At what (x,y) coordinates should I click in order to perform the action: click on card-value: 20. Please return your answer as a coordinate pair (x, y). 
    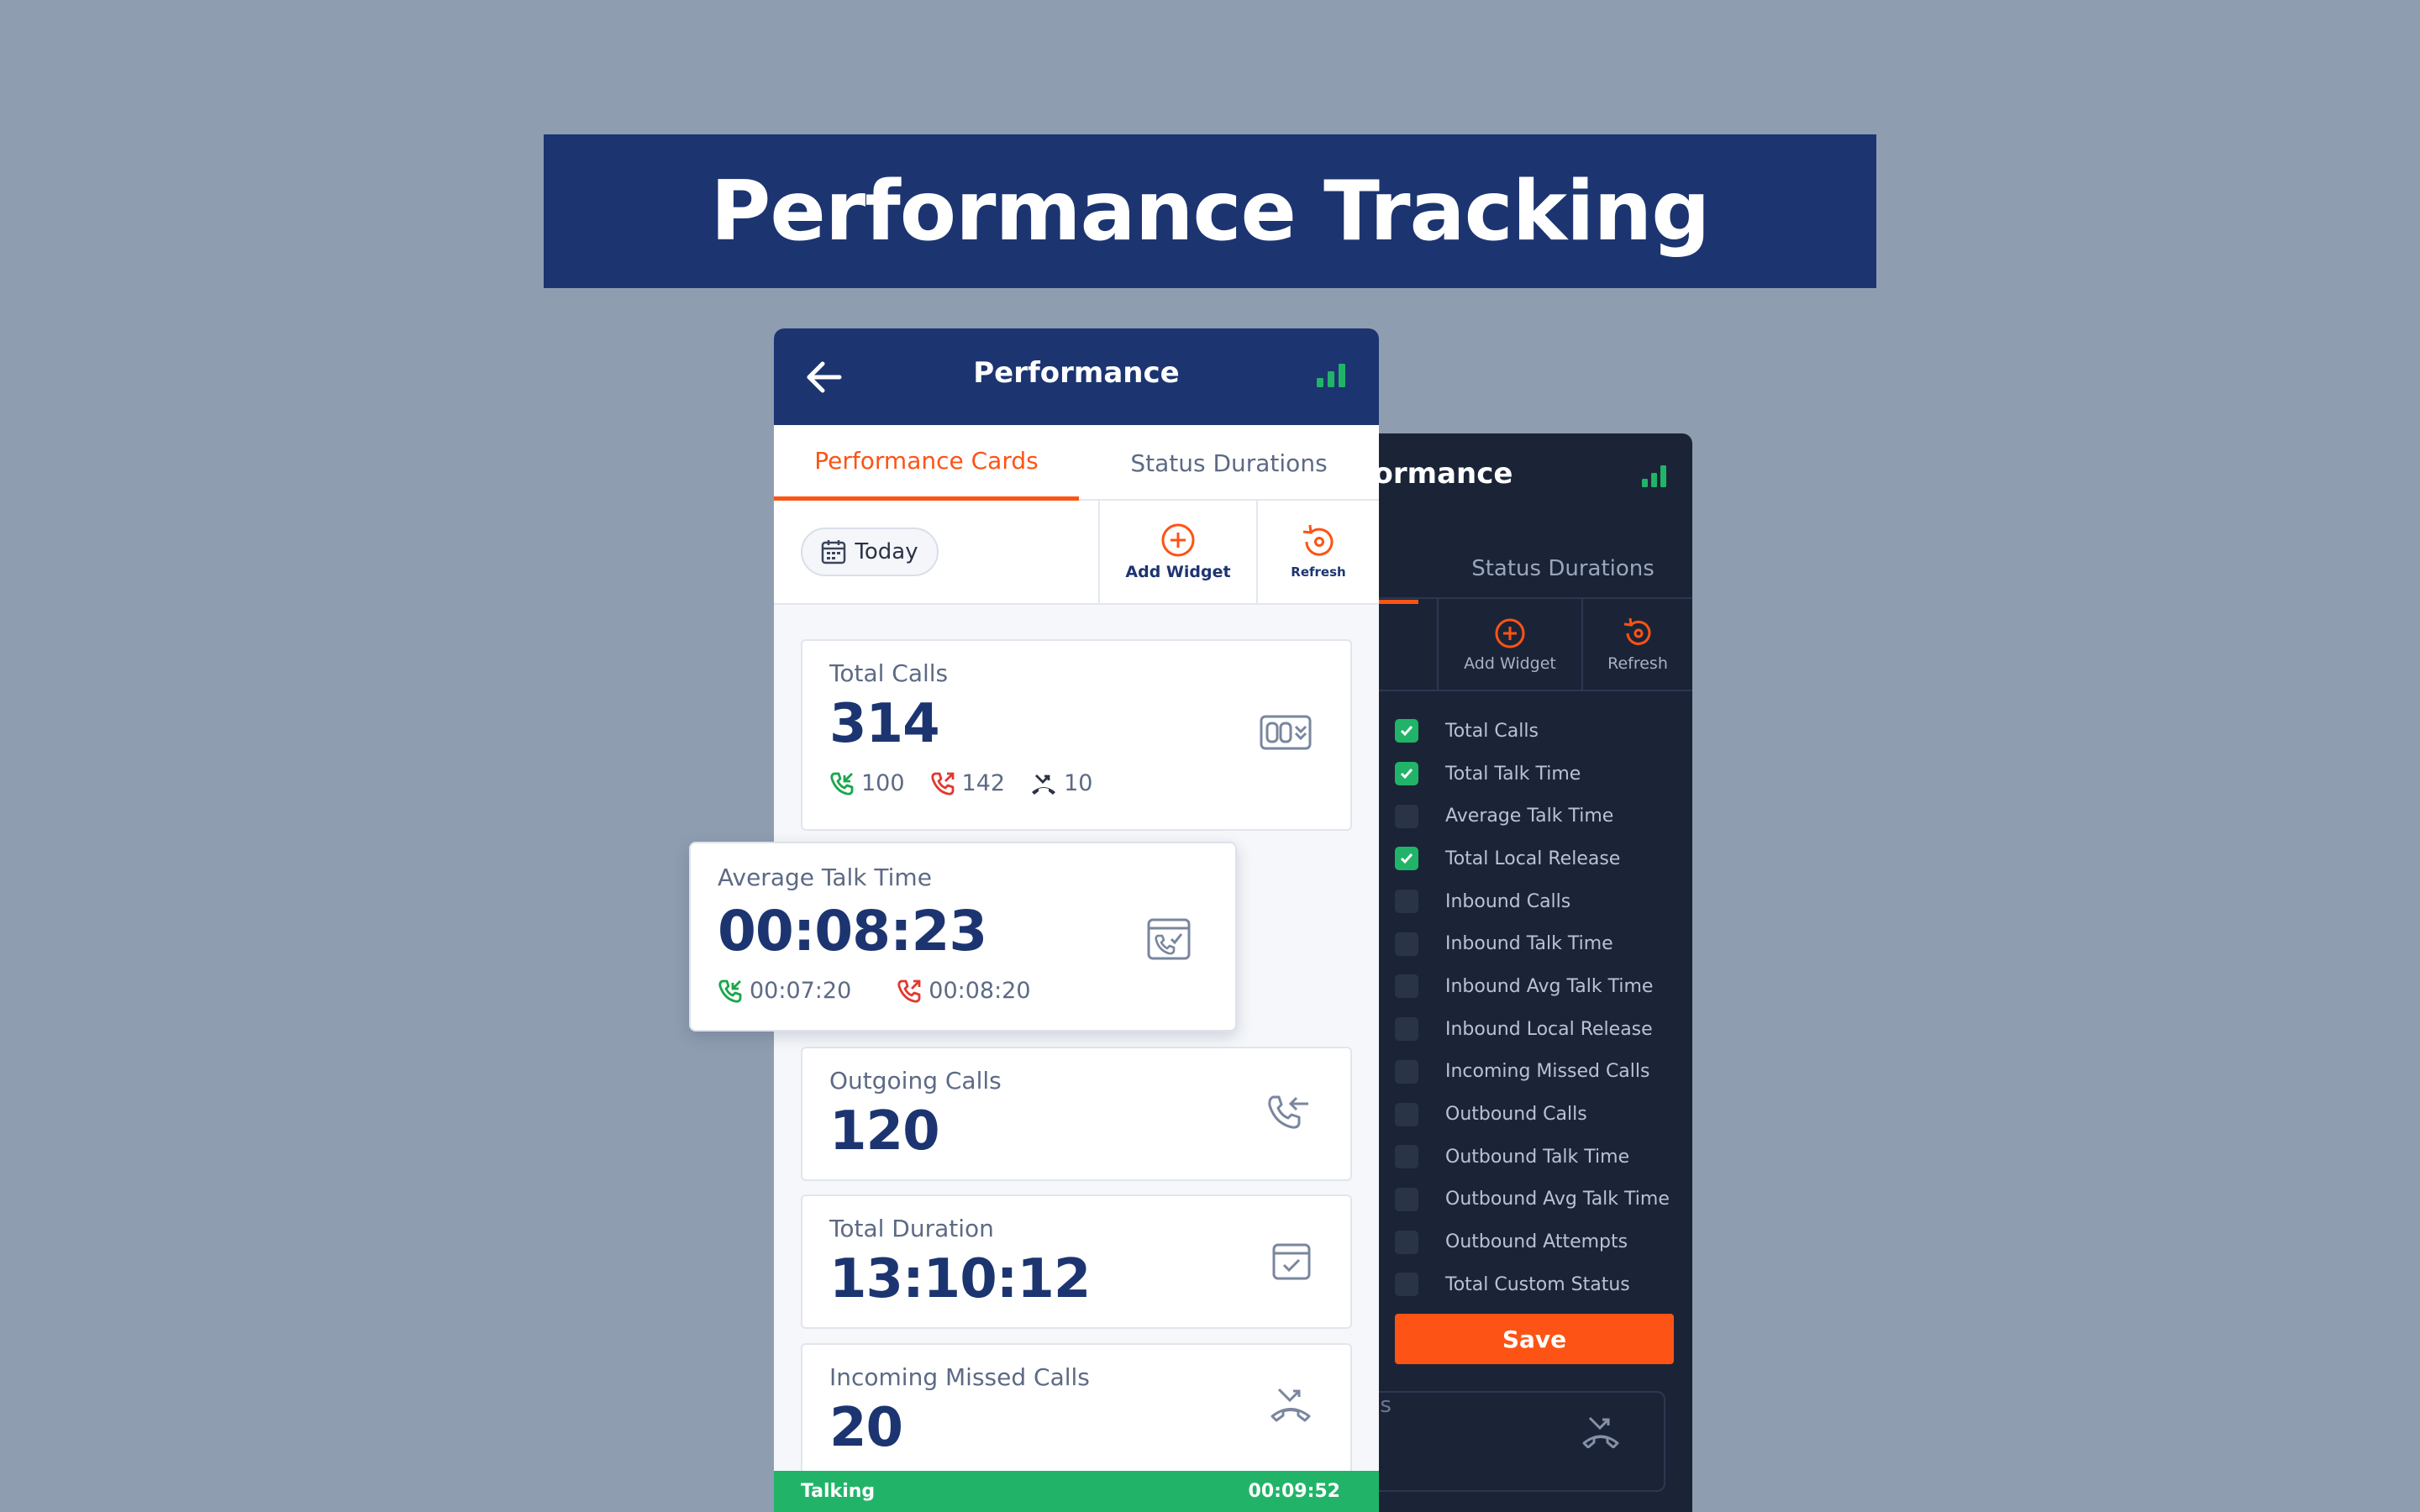
    Looking at the image, I should click on (866, 1428).